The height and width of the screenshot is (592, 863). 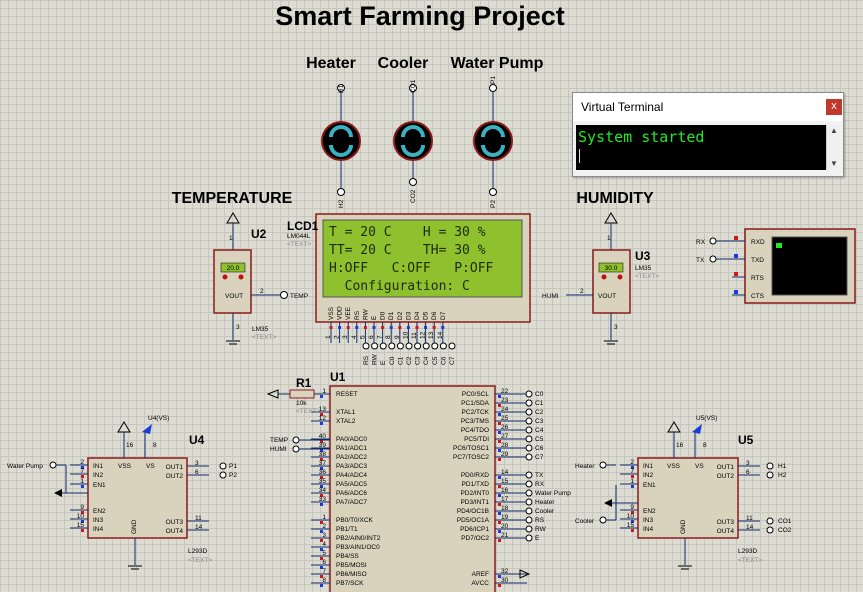 I want to click on u4-right-pin-number: 14, so click(x=199, y=527).